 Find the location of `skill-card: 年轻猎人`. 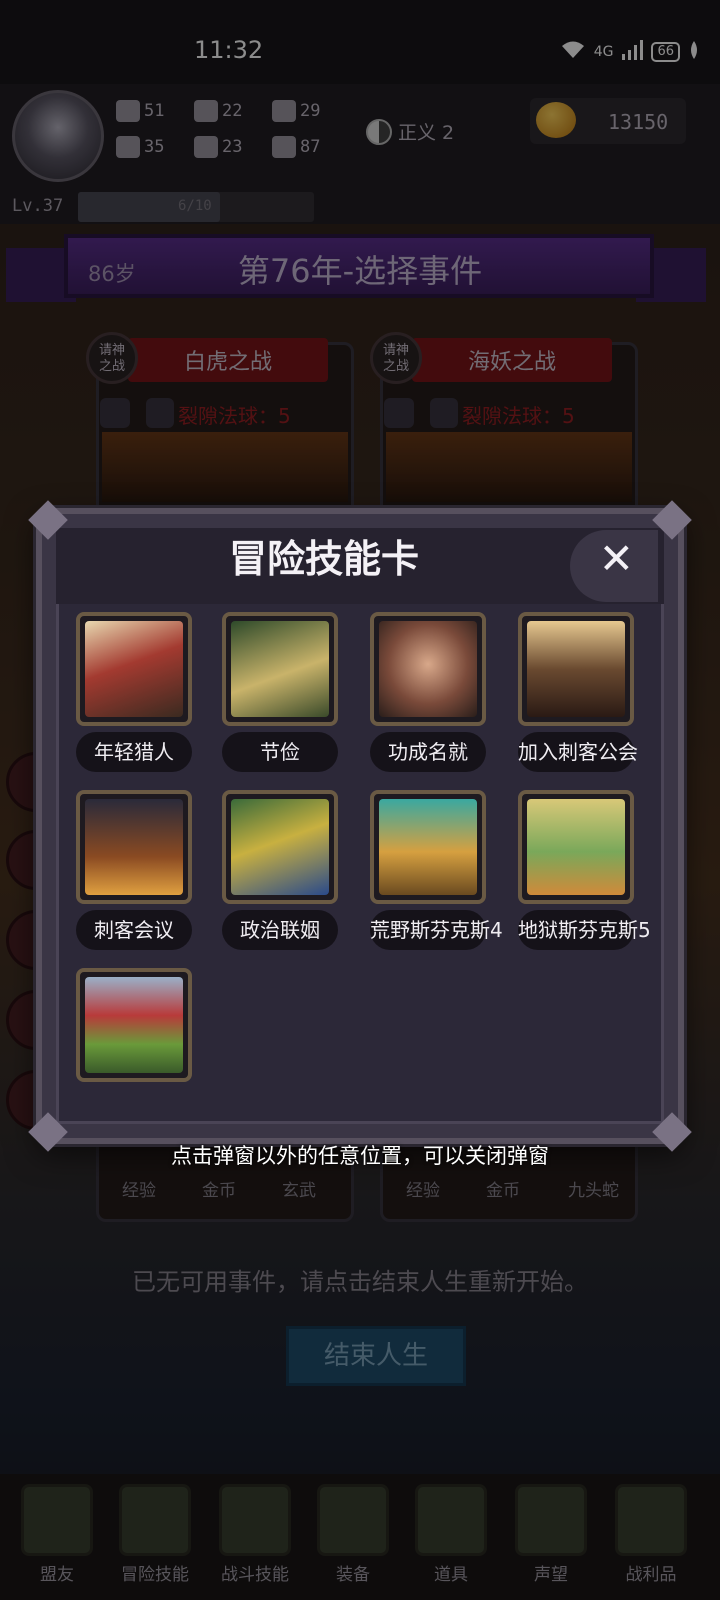

skill-card: 年轻猎人 is located at coordinates (134, 692).